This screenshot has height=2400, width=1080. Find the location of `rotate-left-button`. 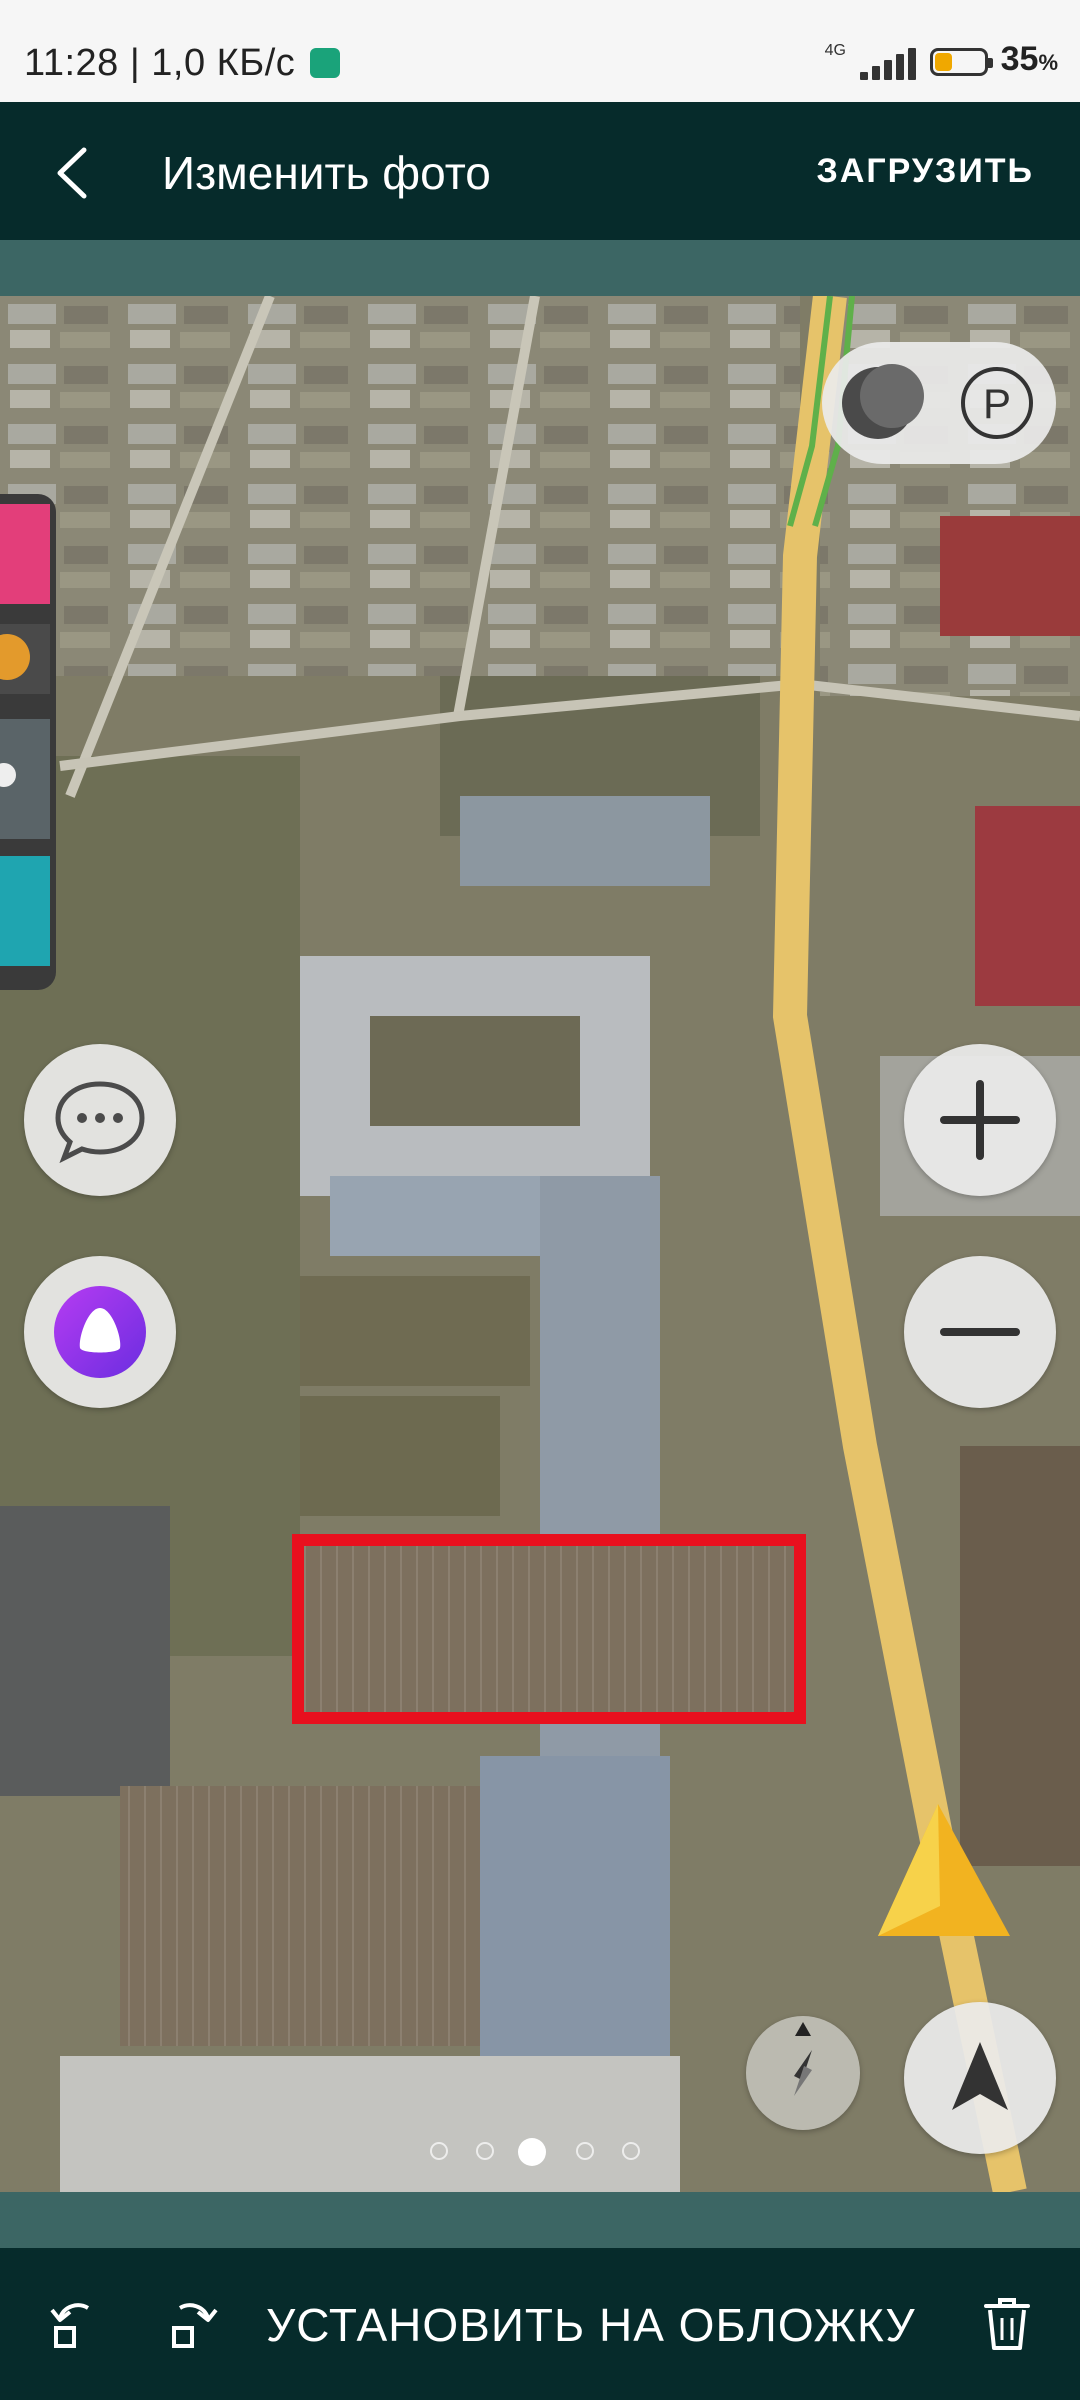

rotate-left-button is located at coordinates (73, 2323).